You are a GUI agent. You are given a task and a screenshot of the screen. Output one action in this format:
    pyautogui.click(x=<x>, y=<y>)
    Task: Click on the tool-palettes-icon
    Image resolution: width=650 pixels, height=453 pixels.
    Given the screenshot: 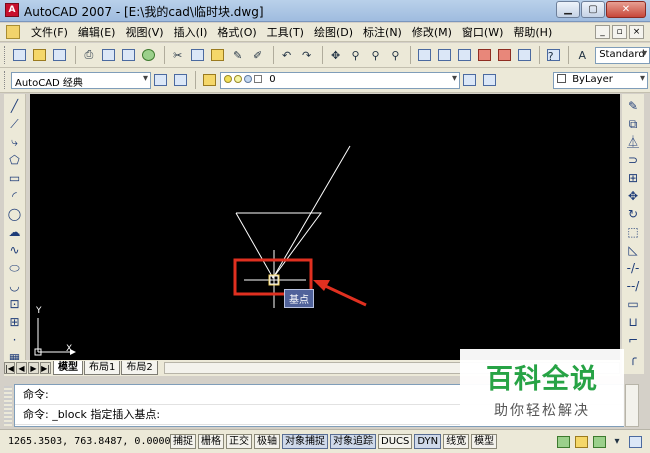 What is the action you would take?
    pyautogui.click(x=464, y=55)
    